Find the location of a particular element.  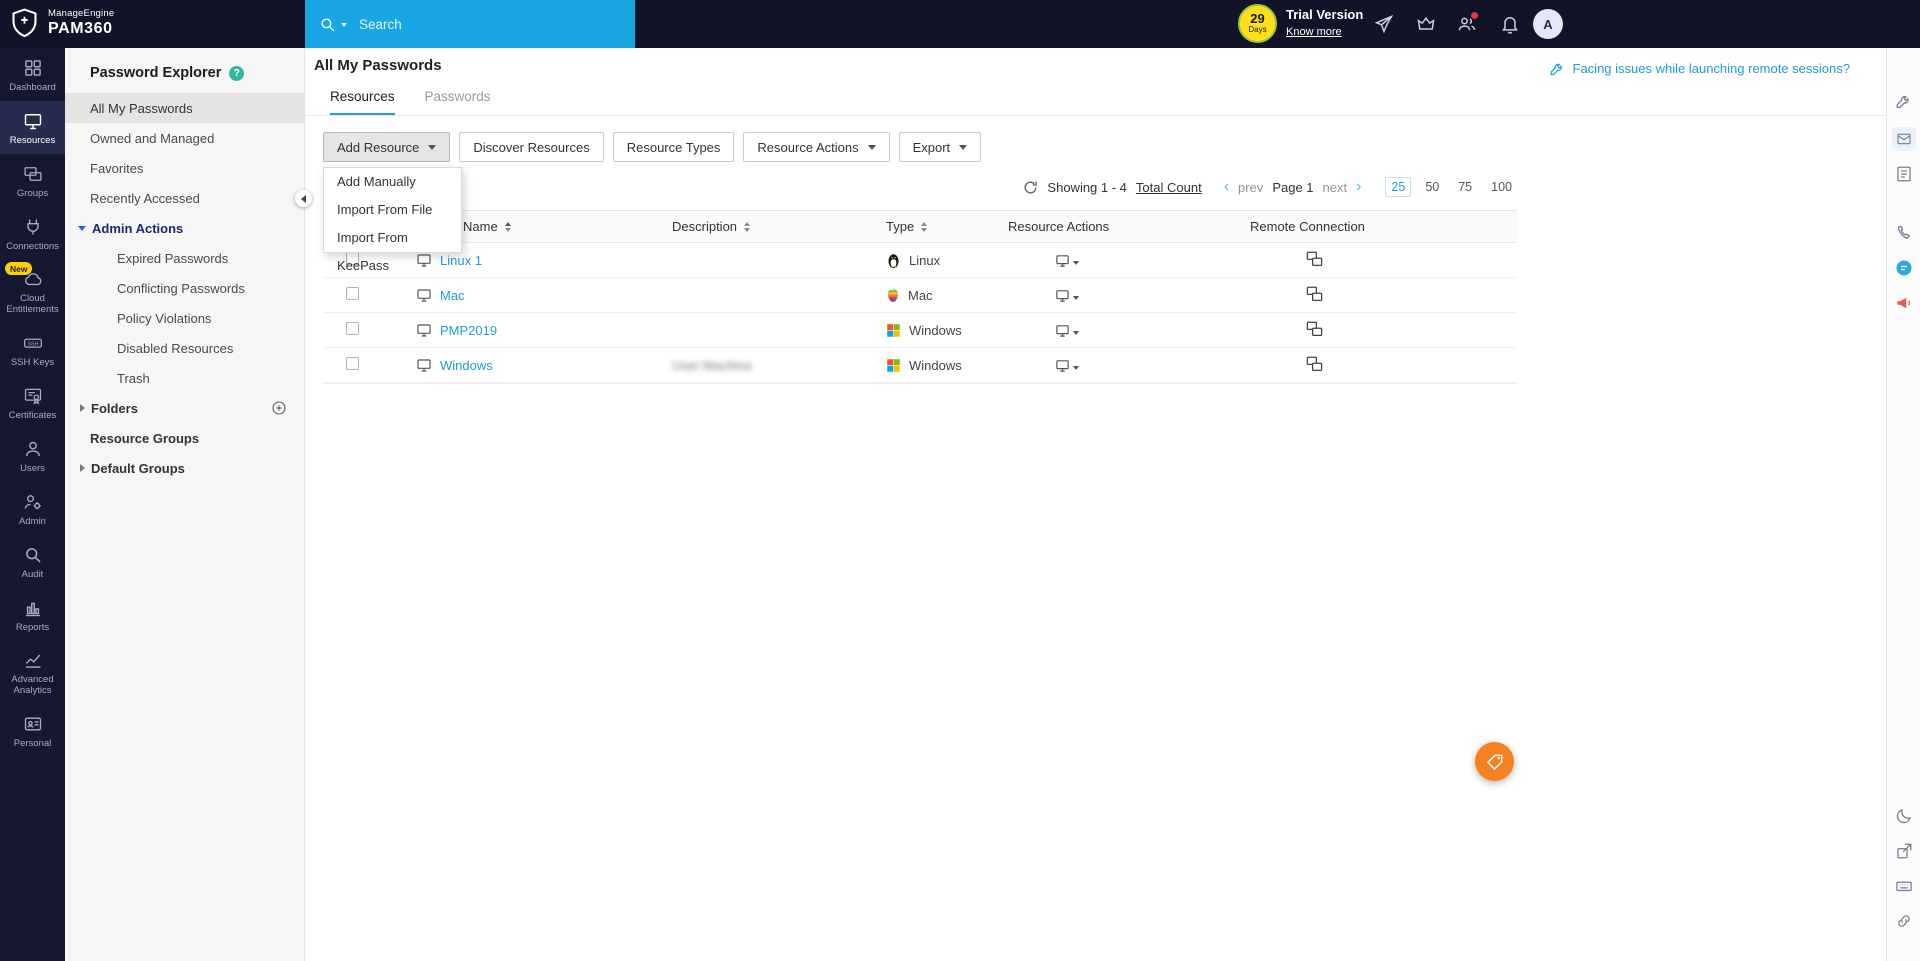

sidebar-item-policy-violations: Policy Violations is located at coordinates (184, 318).